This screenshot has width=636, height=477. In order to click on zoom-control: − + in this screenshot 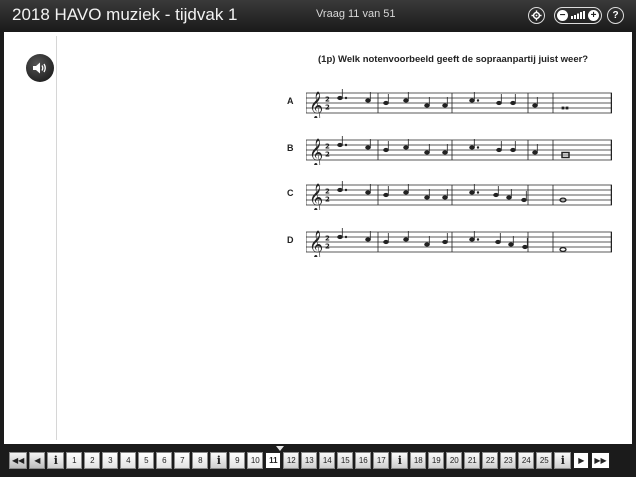, I will do `click(578, 15)`.